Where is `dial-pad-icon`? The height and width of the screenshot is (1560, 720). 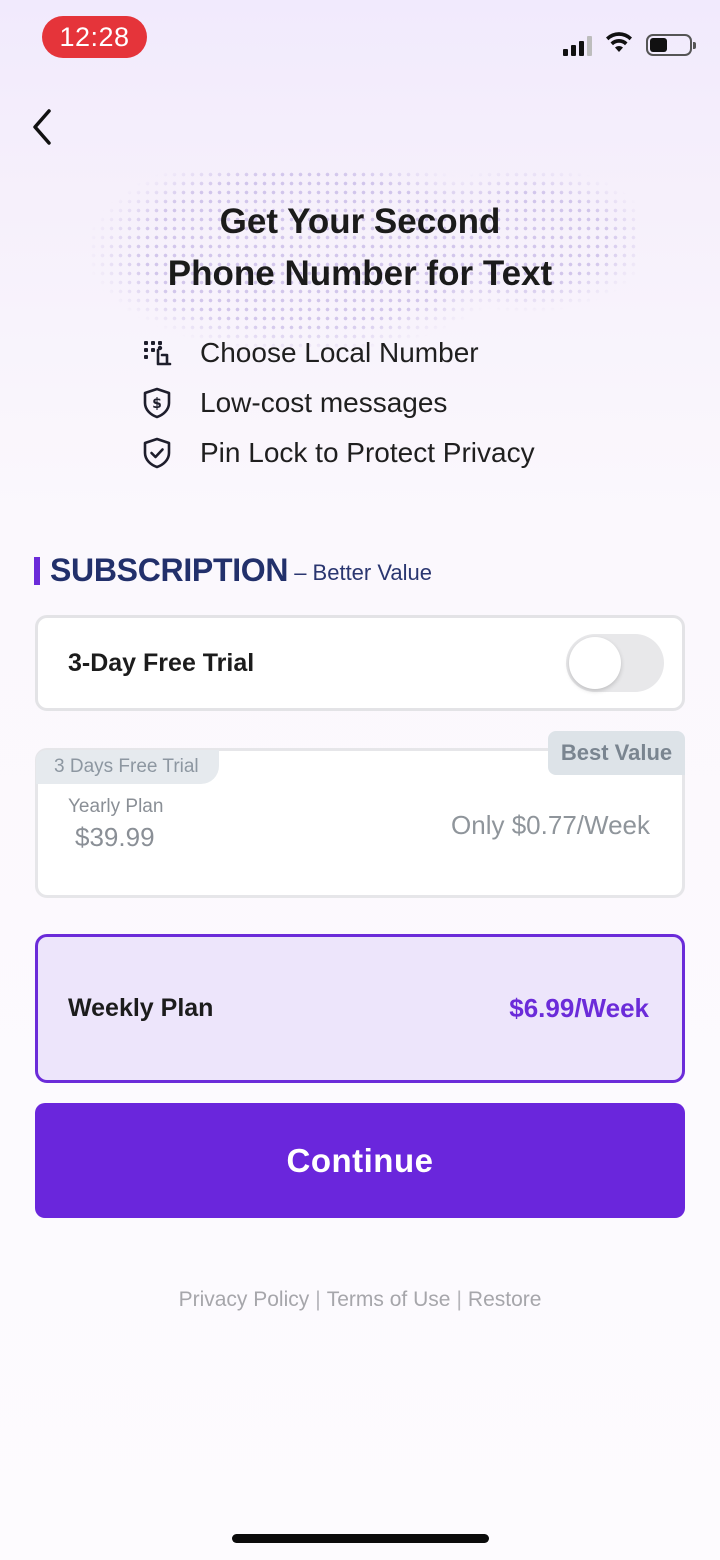 dial-pad-icon is located at coordinates (157, 353).